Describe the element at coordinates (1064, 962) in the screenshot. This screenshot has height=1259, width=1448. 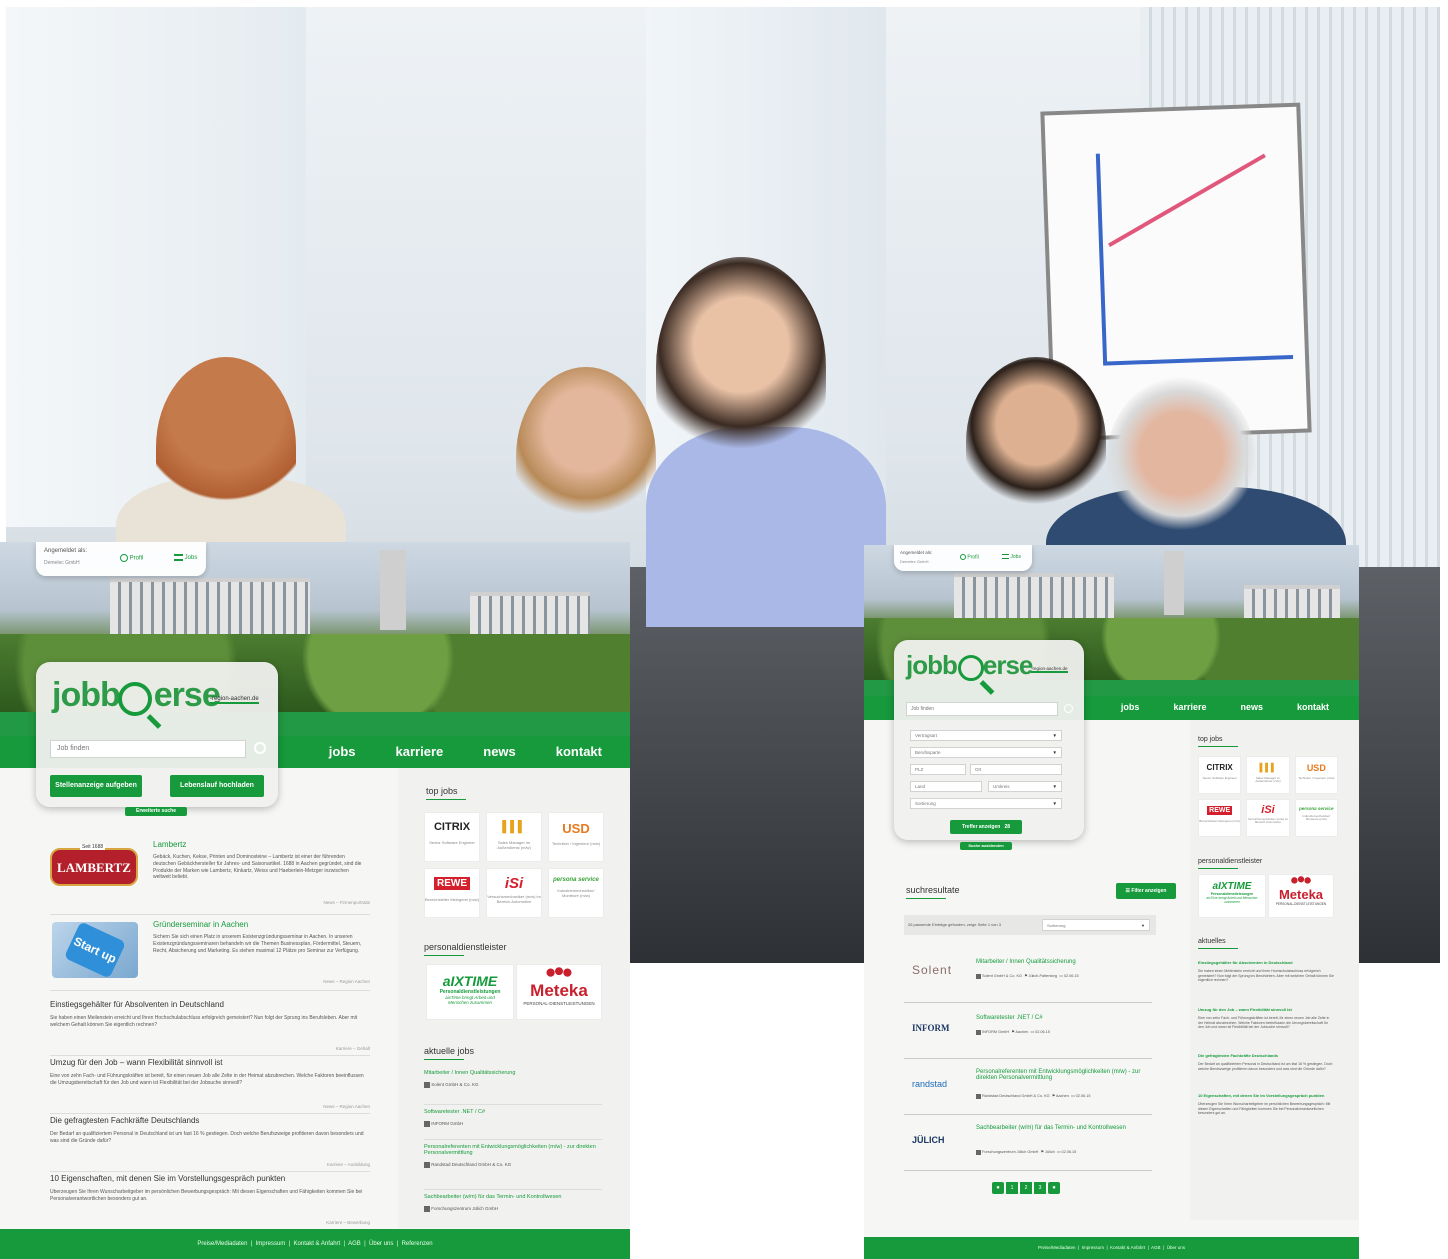
I see `result-title: Mitarbeiter / Innen Qualitätssicherung` at that location.